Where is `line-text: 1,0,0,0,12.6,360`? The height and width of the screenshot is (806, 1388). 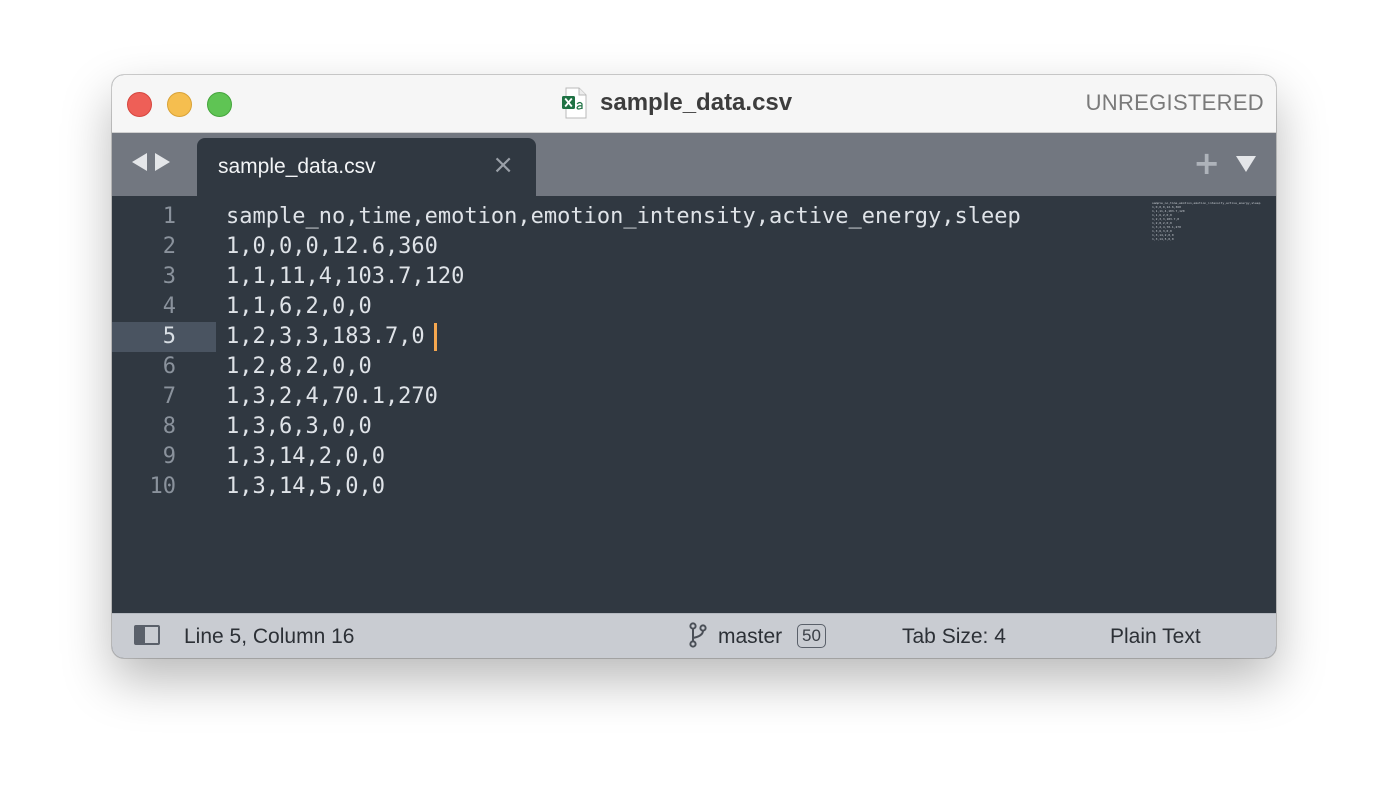
line-text: 1,0,0,0,12.6,360 is located at coordinates (332, 246).